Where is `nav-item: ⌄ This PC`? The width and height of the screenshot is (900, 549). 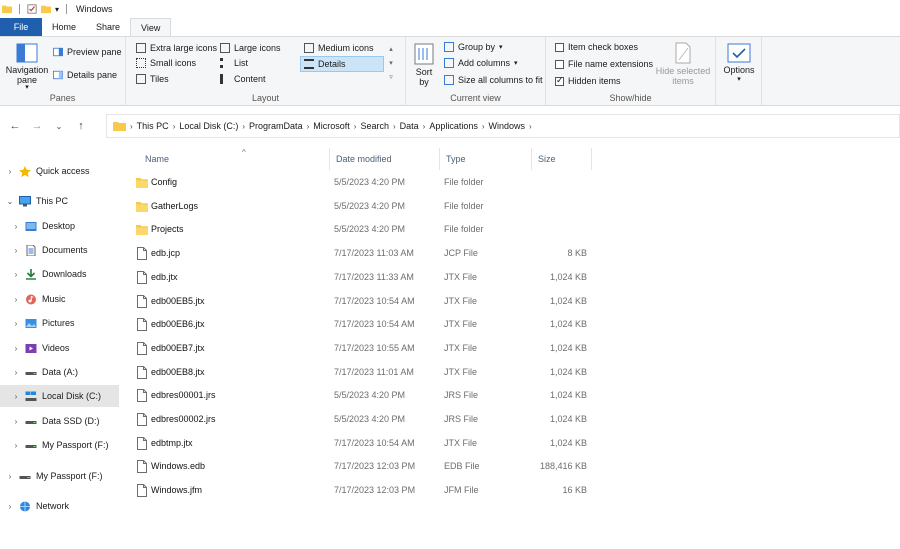 nav-item: ⌄ This PC is located at coordinates (59, 201).